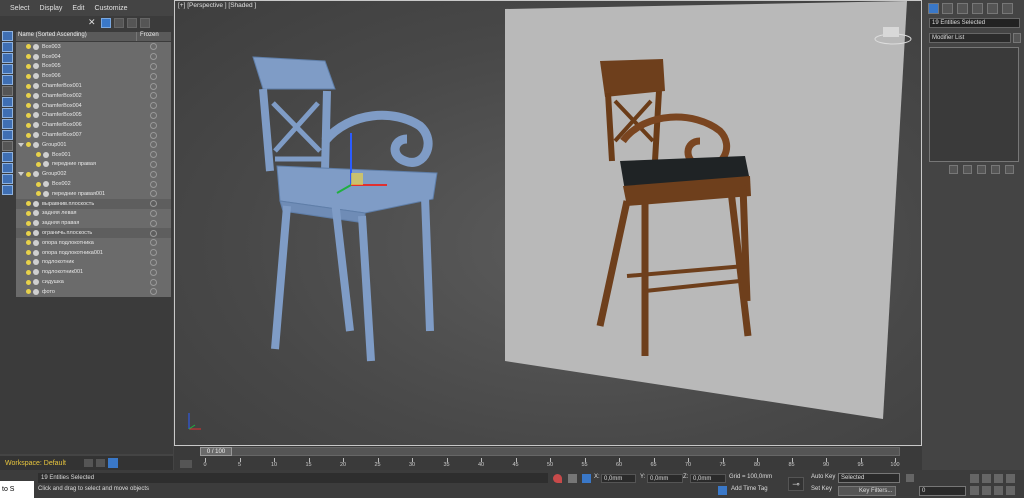  I want to click on explorer-row: ChamferBox004, so click(93, 105).